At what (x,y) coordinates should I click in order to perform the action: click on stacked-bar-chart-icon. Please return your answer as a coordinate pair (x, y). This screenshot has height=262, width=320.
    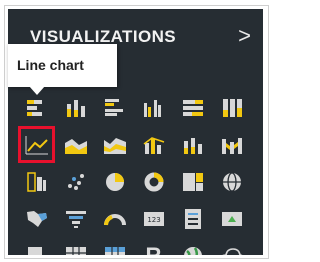
    Looking at the image, I should click on (36, 107).